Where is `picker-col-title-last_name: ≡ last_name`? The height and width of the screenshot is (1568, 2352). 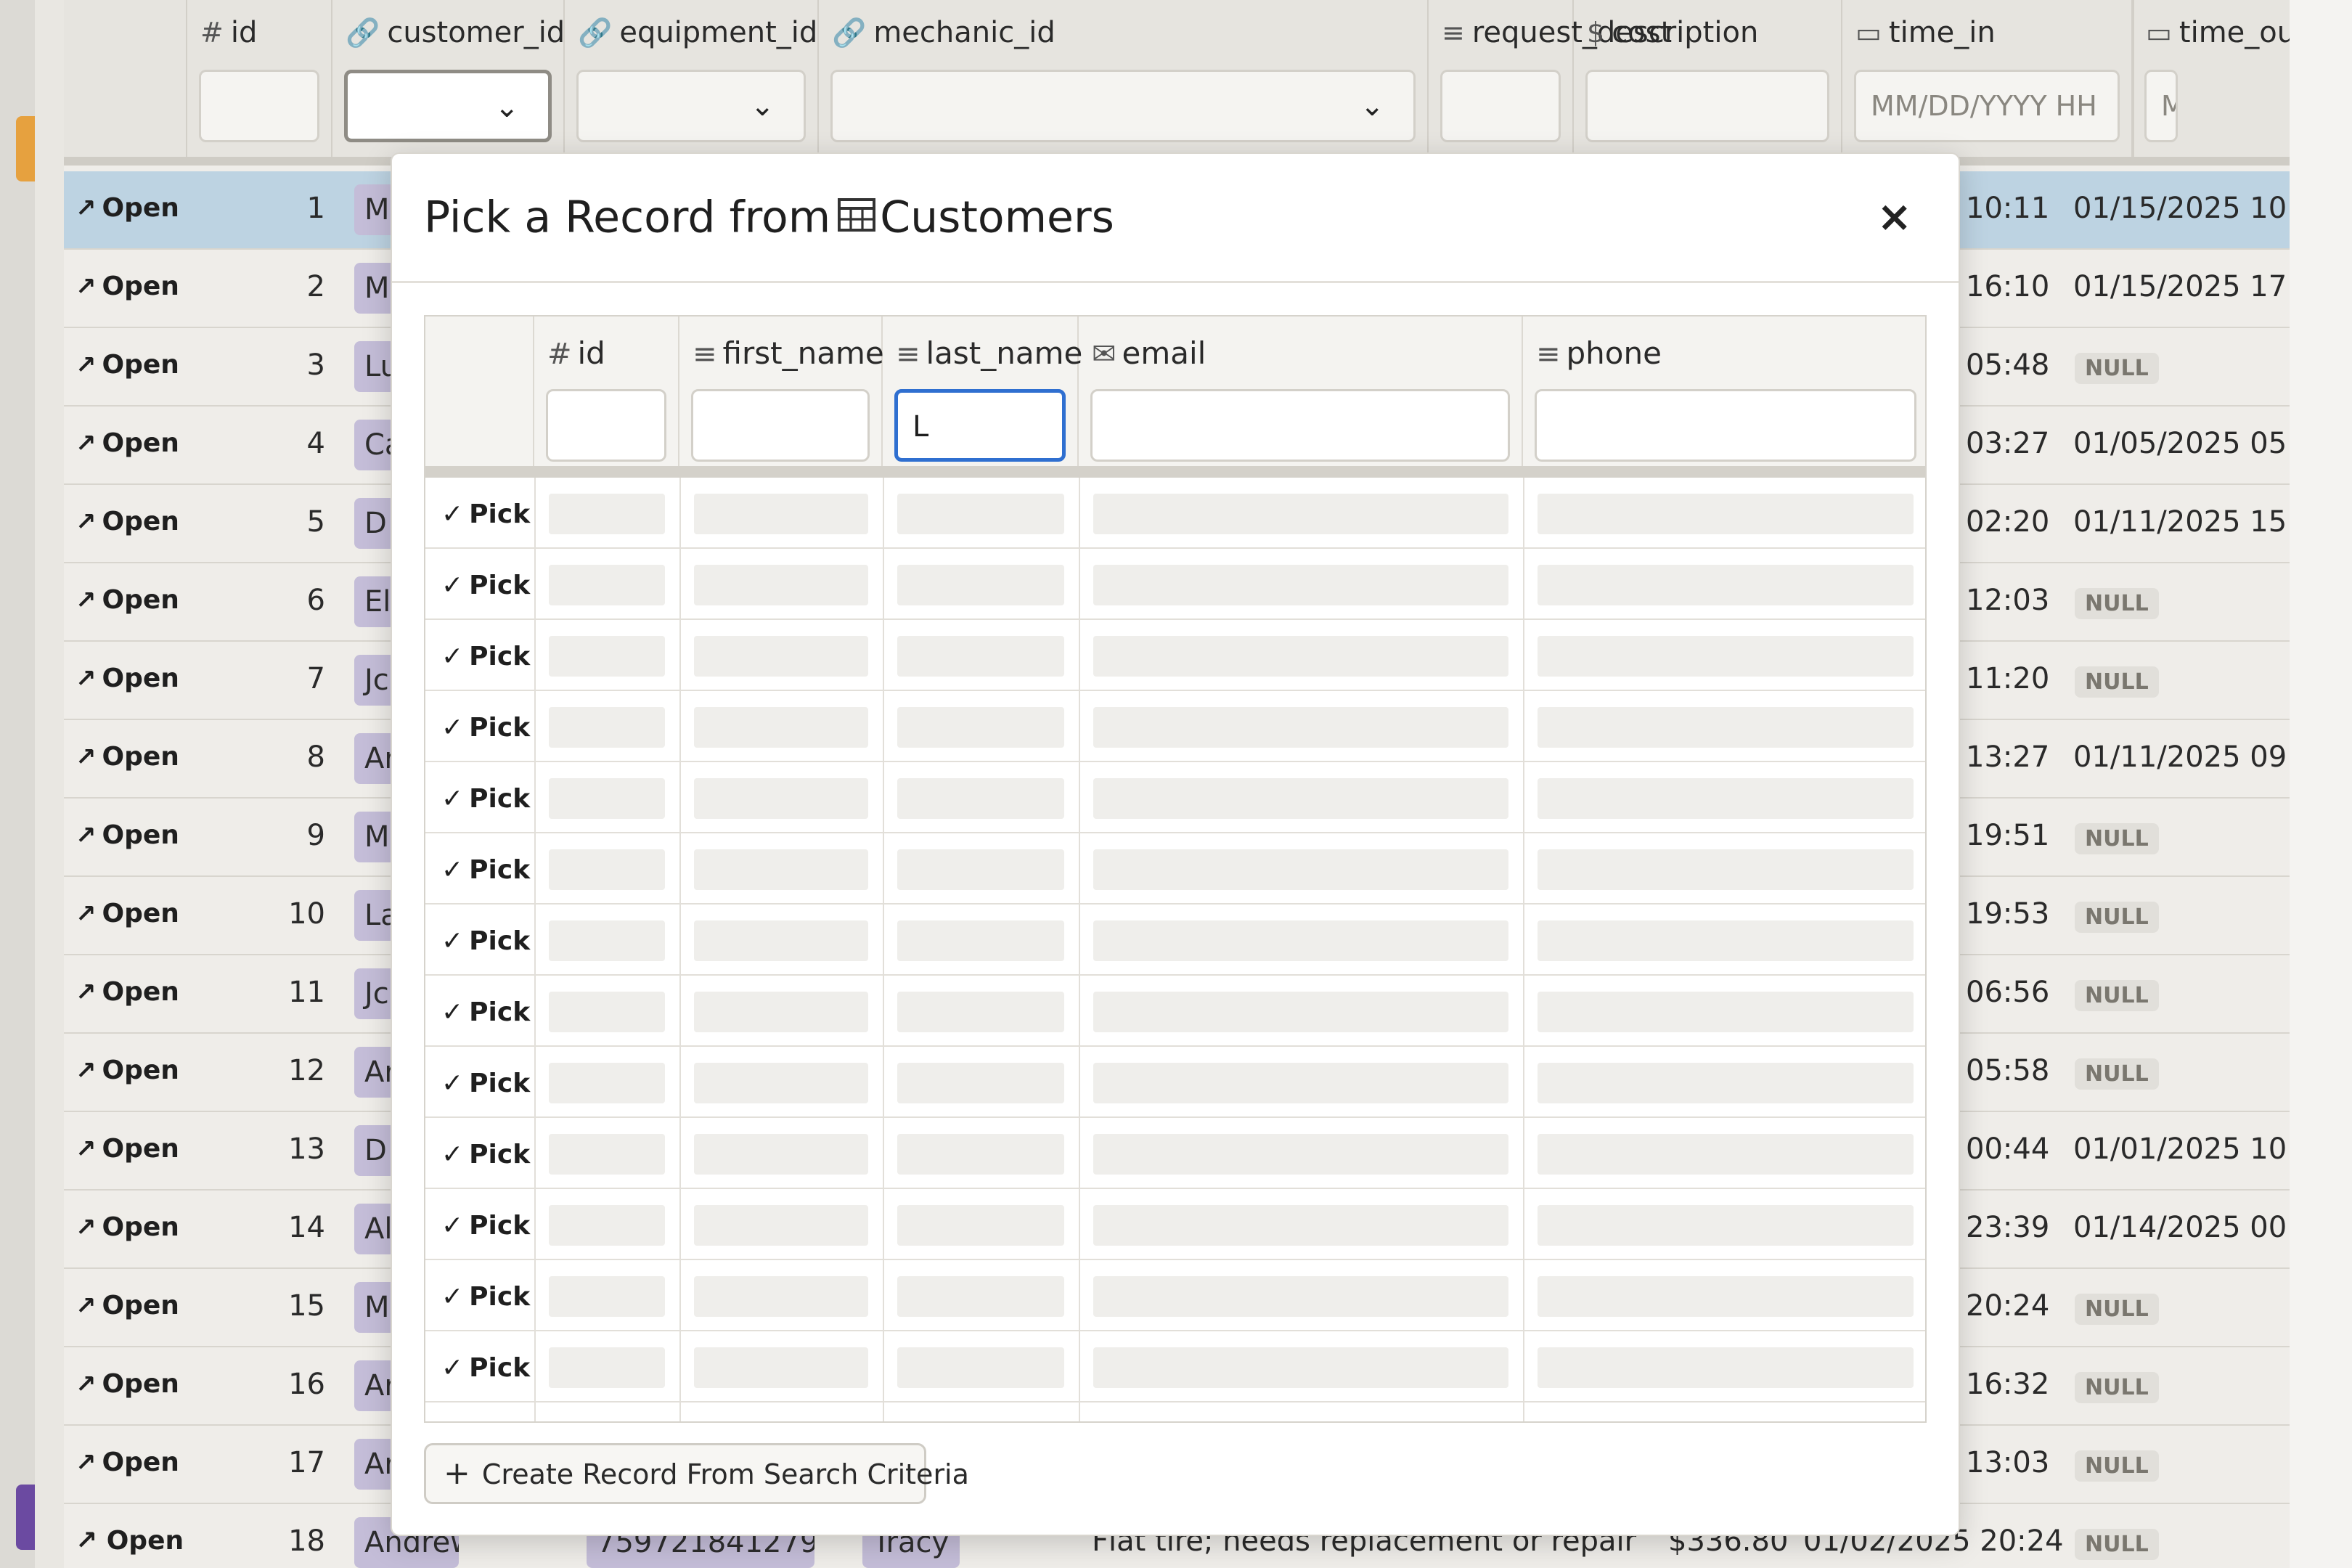
picker-col-title-last_name: ≡ last_name is located at coordinates (989, 353).